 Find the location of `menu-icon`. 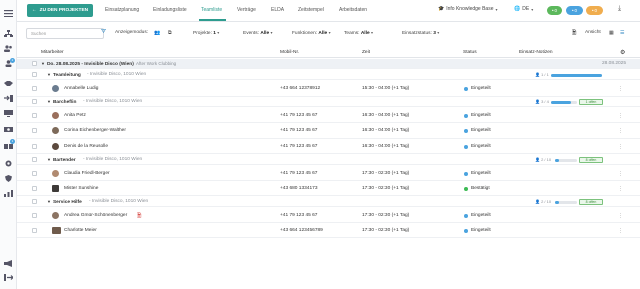

menu-icon is located at coordinates (8, 13).